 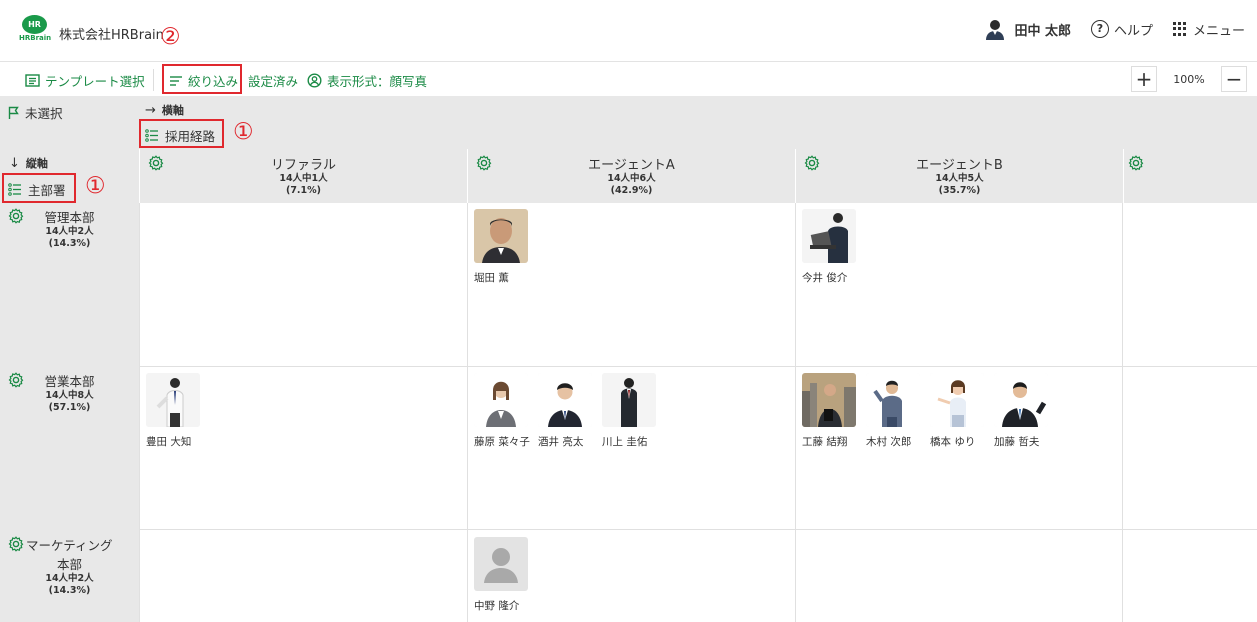 What do you see at coordinates (172, 110) in the screenshot?
I see `horizontal-axis-title: 横軸` at bounding box center [172, 110].